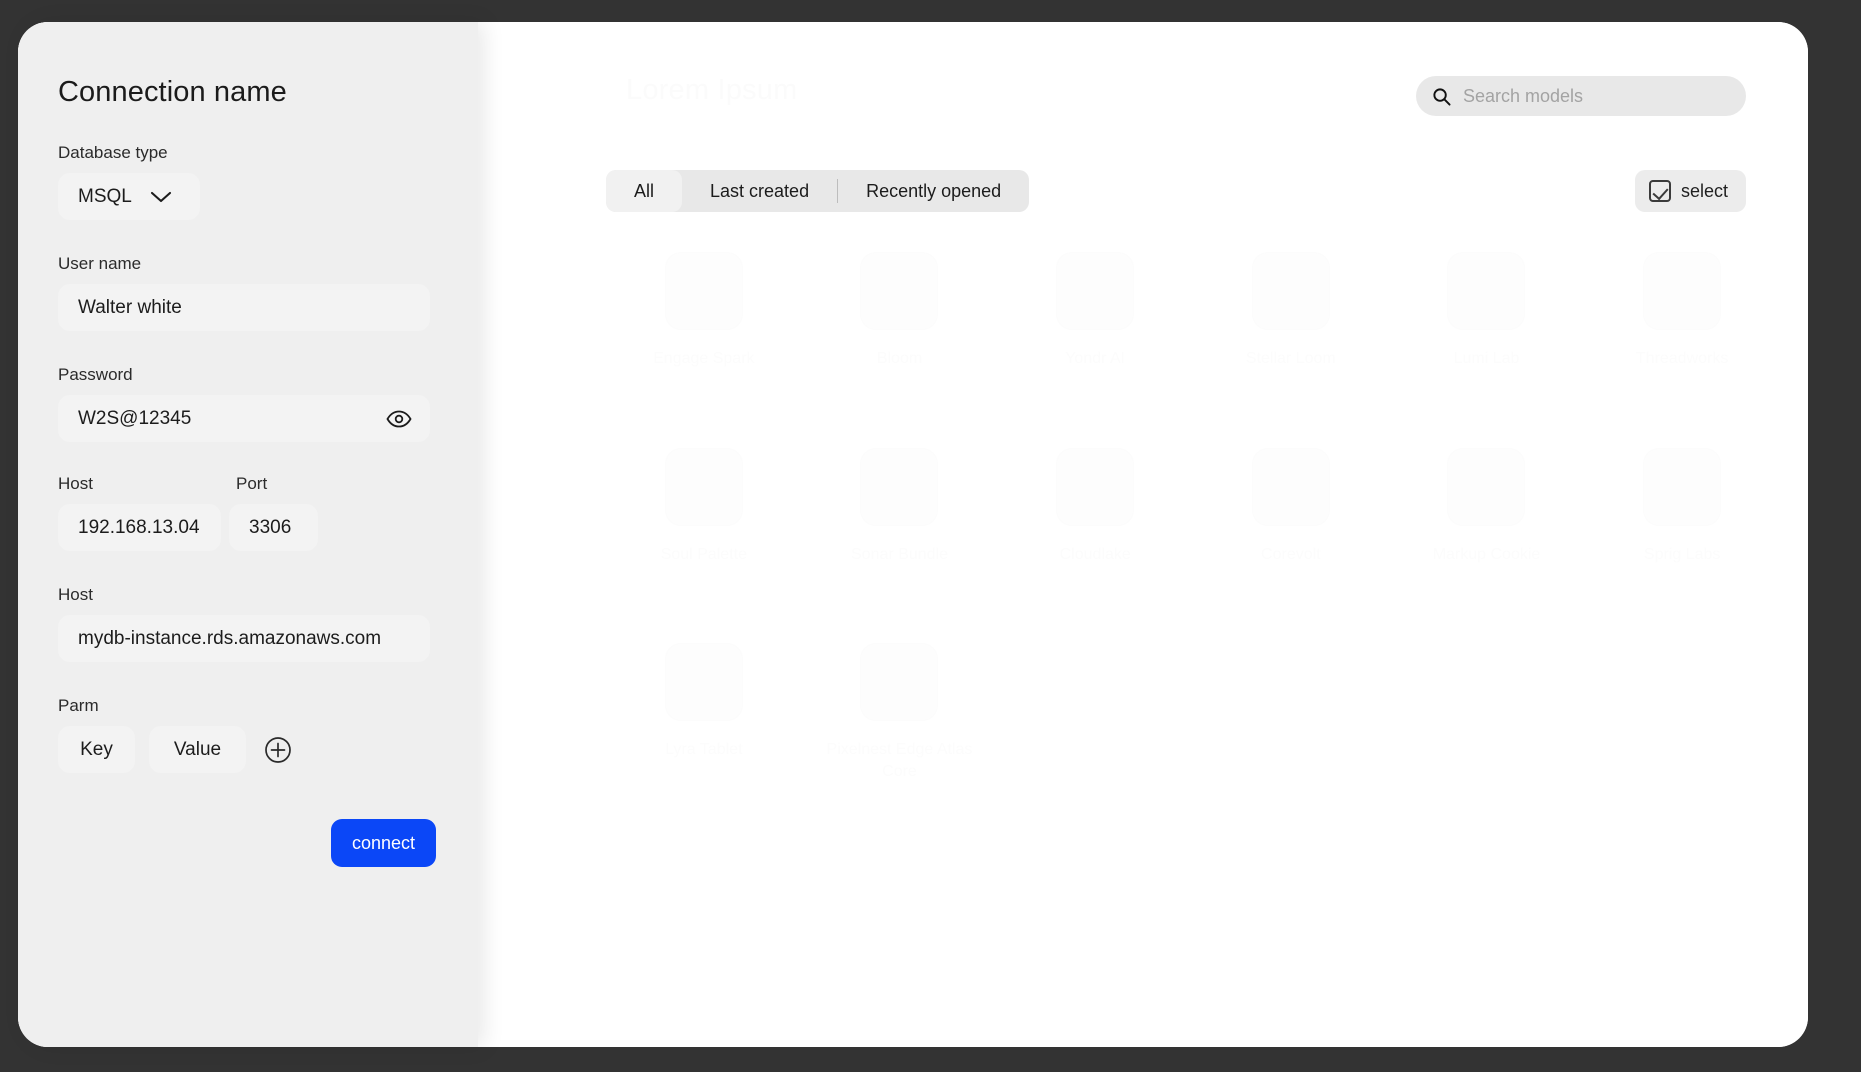 This screenshot has height=1072, width=1861. Describe the element at coordinates (95, 374) in the screenshot. I see `password-label: Password` at that location.